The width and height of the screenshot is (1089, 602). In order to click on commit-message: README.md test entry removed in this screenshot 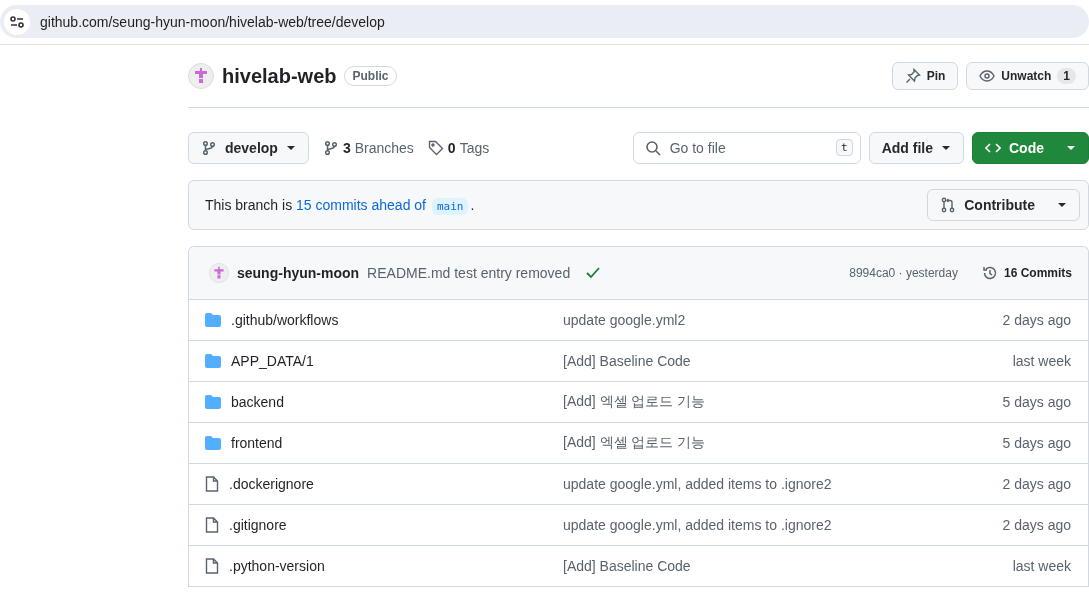, I will do `click(469, 273)`.